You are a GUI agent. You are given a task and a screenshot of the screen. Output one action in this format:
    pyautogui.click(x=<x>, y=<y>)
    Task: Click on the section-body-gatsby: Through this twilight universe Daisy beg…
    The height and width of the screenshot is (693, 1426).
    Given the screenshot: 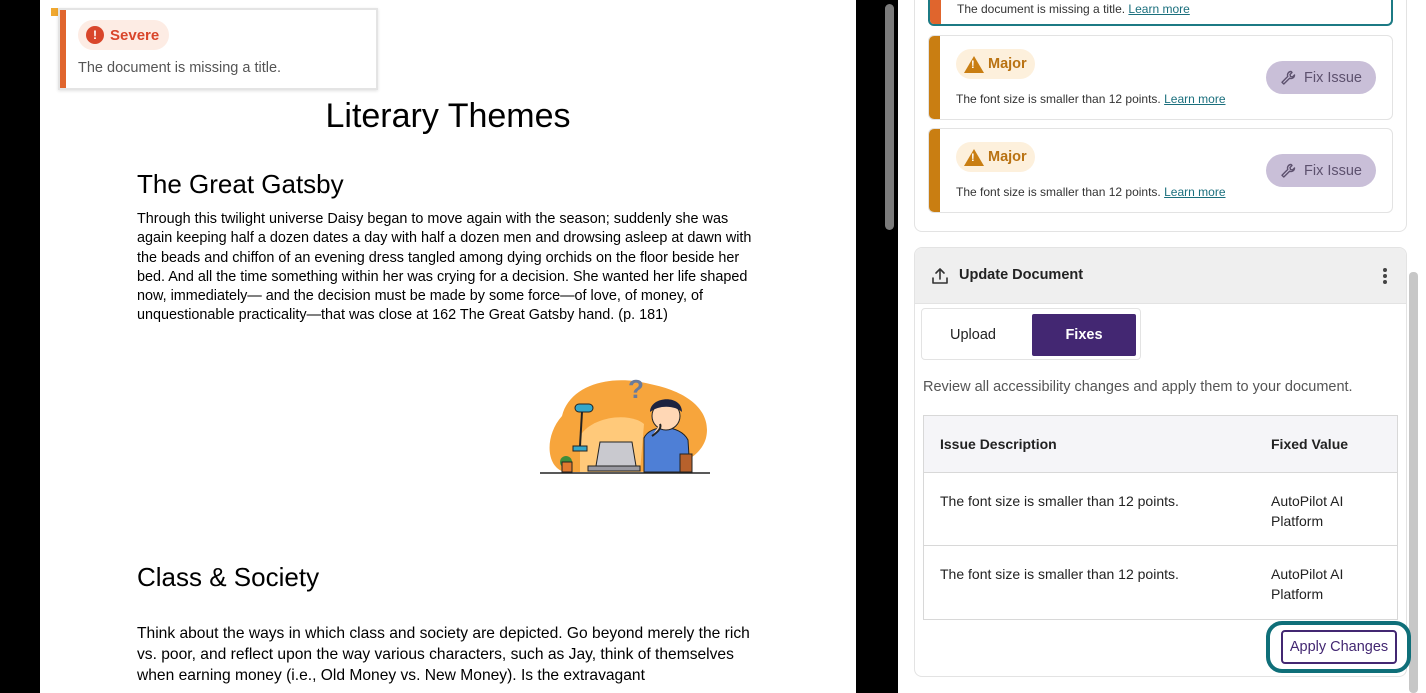 What is the action you would take?
    pyautogui.click(x=444, y=267)
    